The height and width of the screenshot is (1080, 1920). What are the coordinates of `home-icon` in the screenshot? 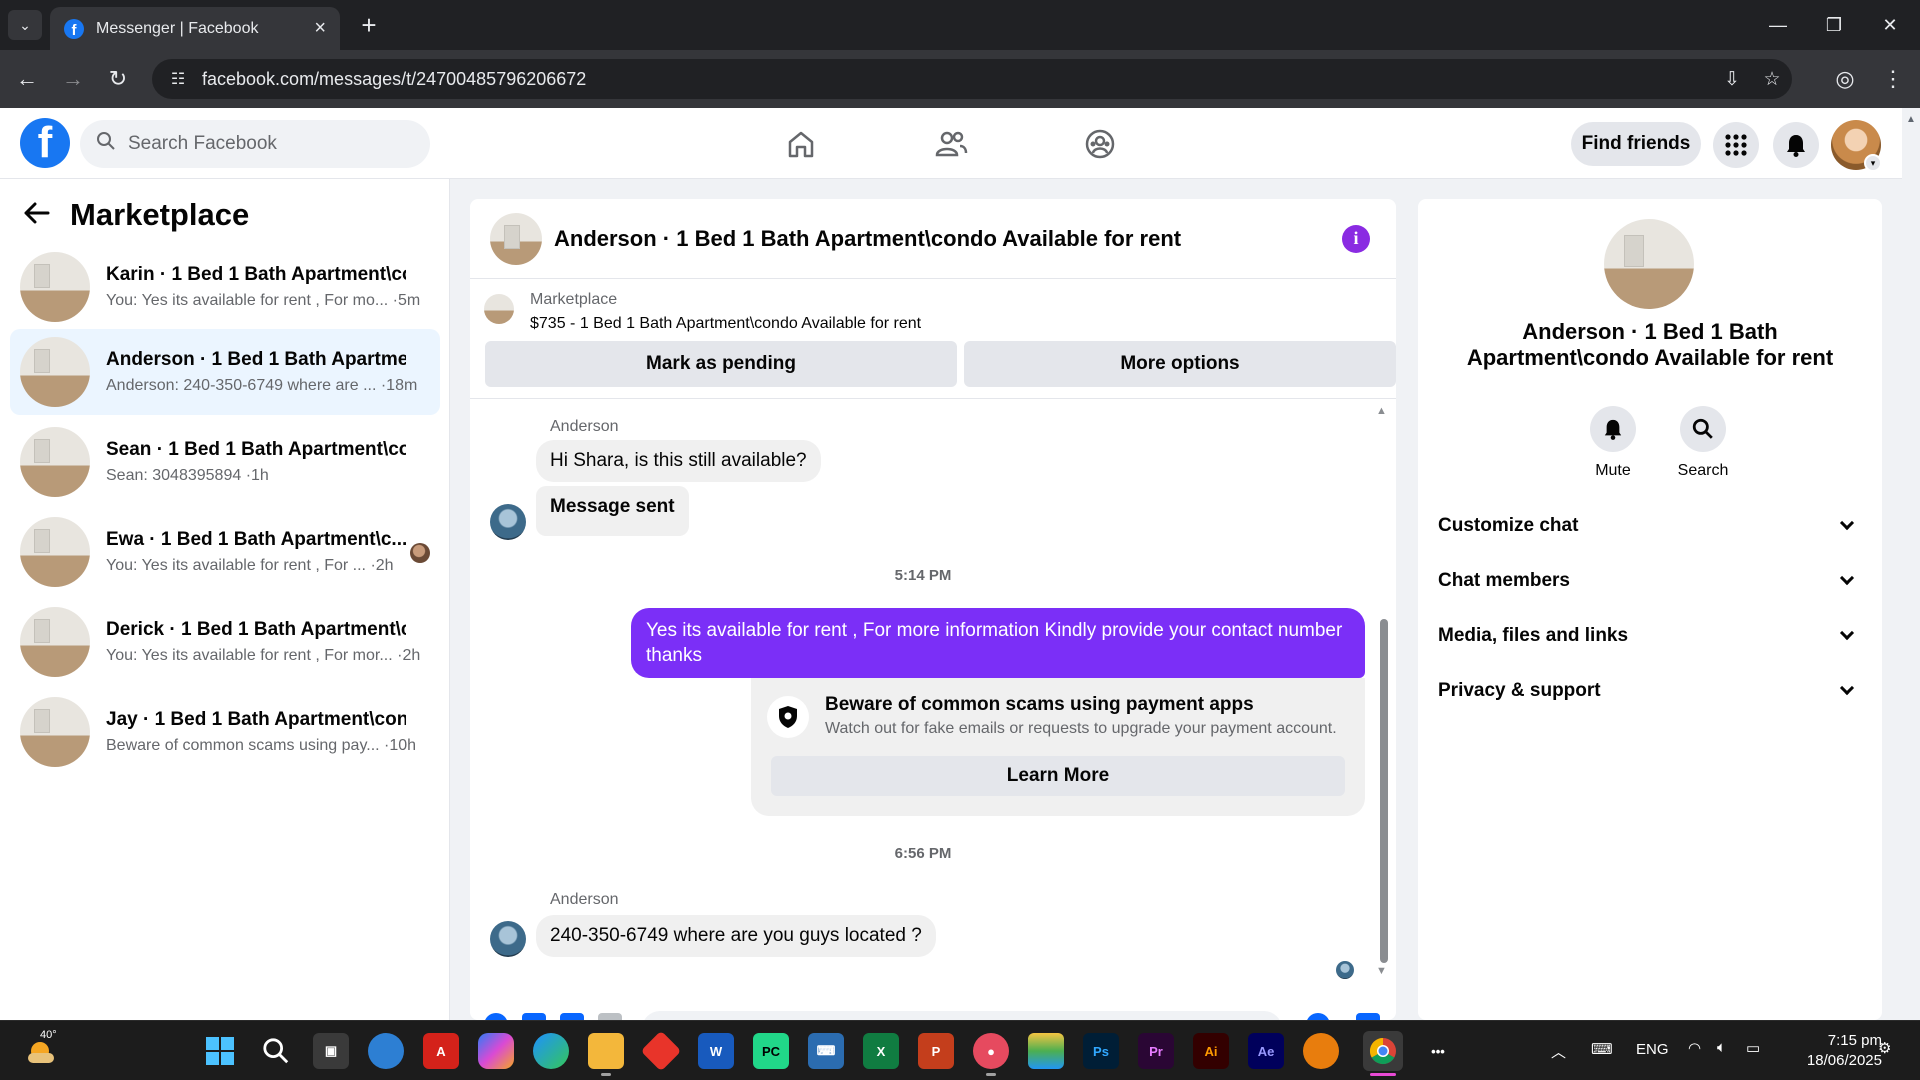 It's located at (801, 144).